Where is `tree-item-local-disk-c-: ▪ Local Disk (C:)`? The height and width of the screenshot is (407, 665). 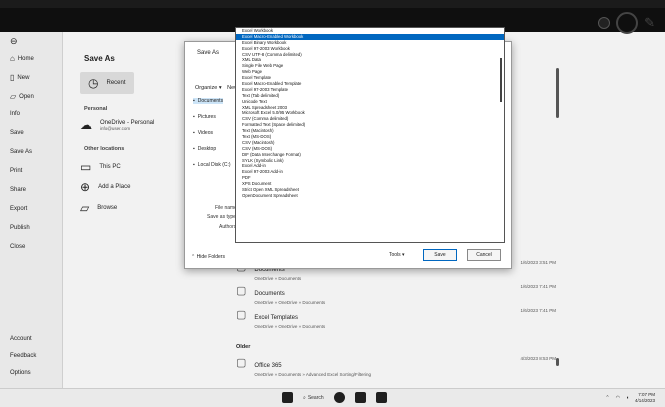 tree-item-local-disk-c-: ▪ Local Disk (C:) is located at coordinates (212, 165).